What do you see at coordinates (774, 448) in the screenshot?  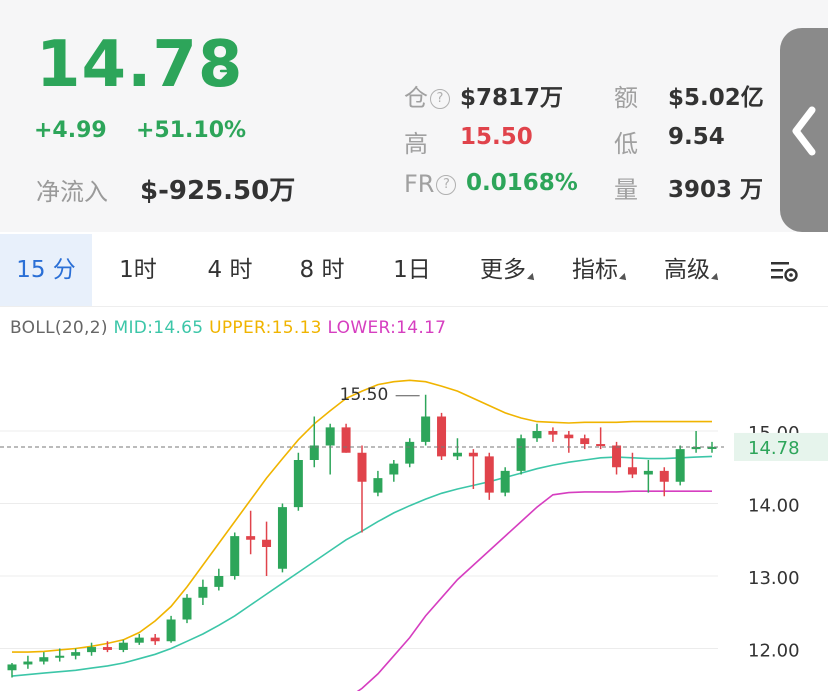 I see `current-price-label: 14.78` at bounding box center [774, 448].